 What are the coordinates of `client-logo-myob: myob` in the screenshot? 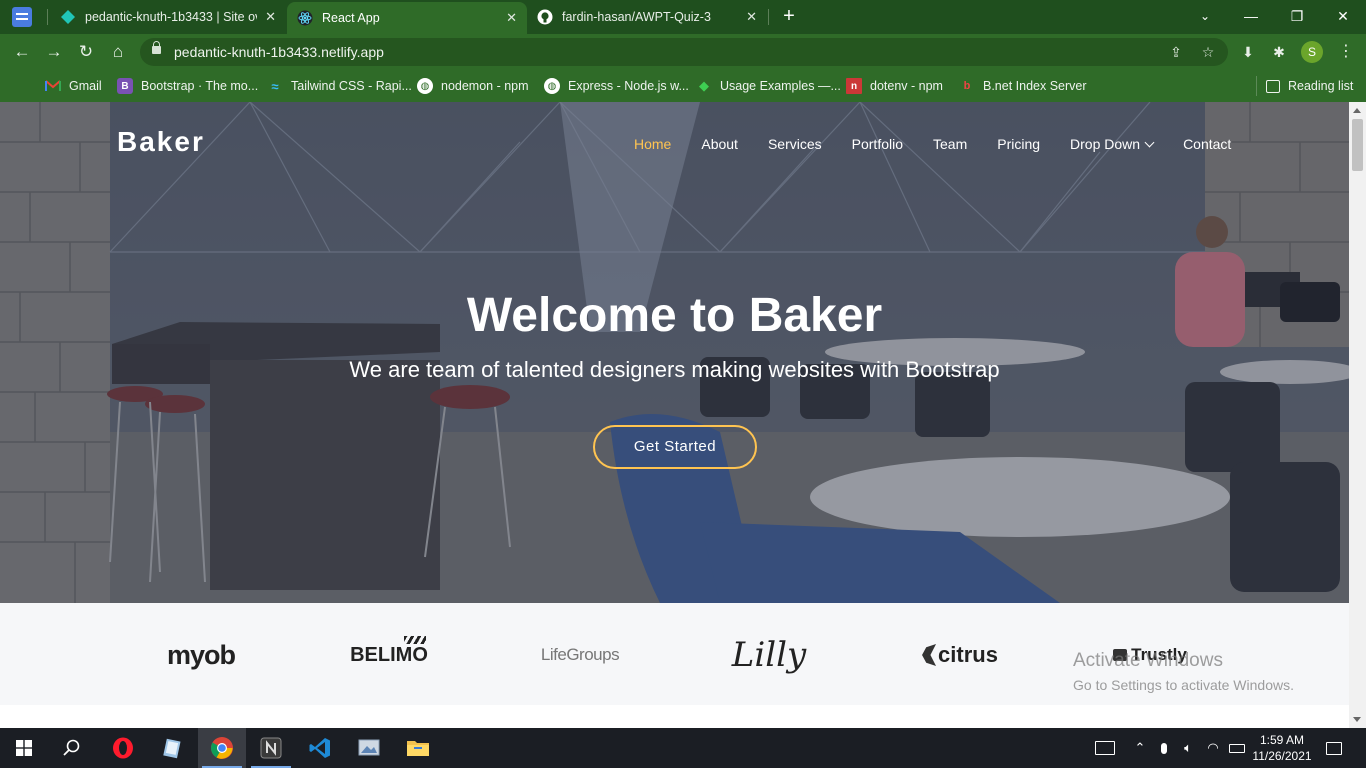 It's located at (201, 654).